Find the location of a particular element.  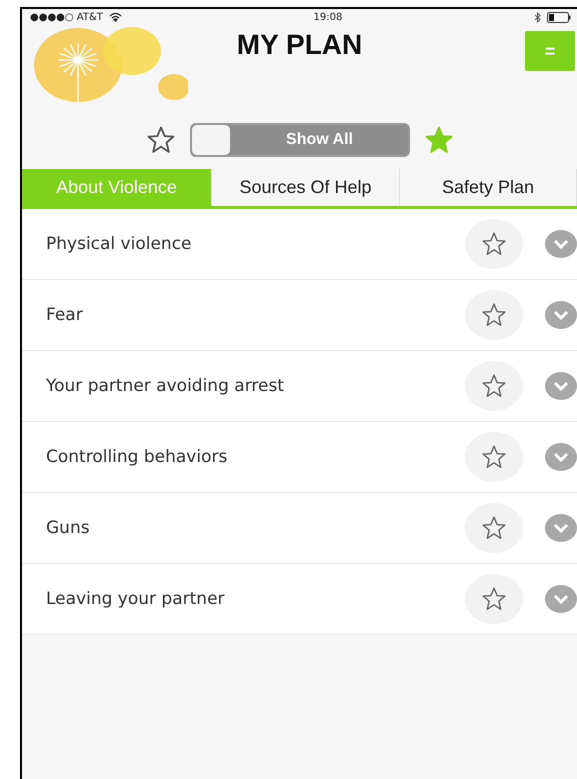

topic-title: Your partner avoiding arrest is located at coordinates (165, 386).